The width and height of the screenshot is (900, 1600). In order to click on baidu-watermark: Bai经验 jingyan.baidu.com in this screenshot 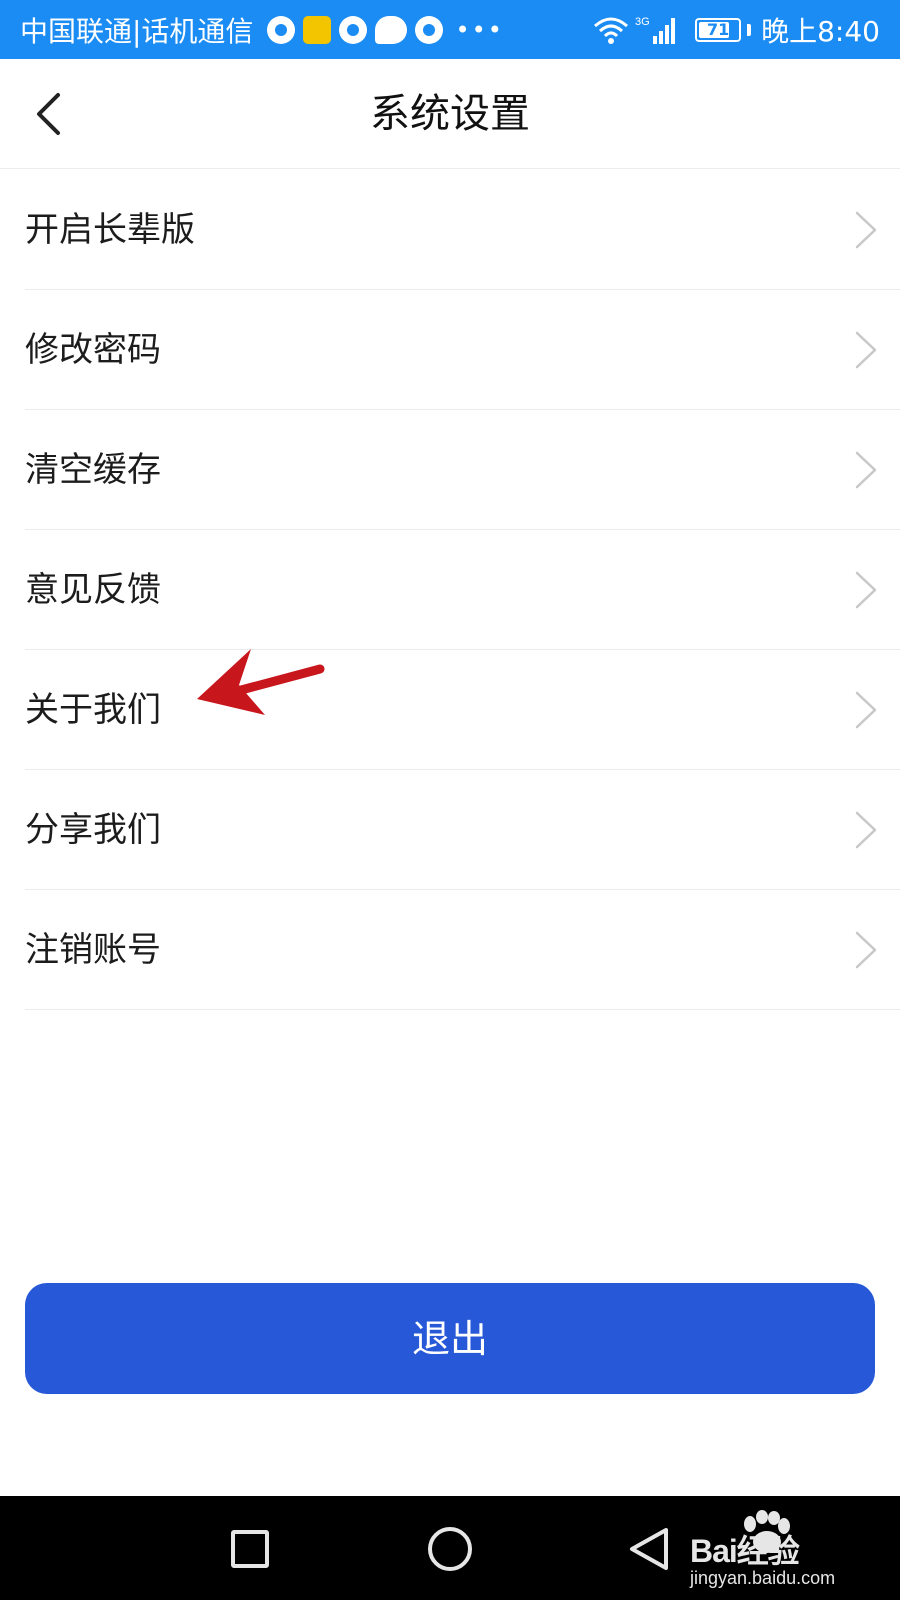, I will do `click(790, 1550)`.